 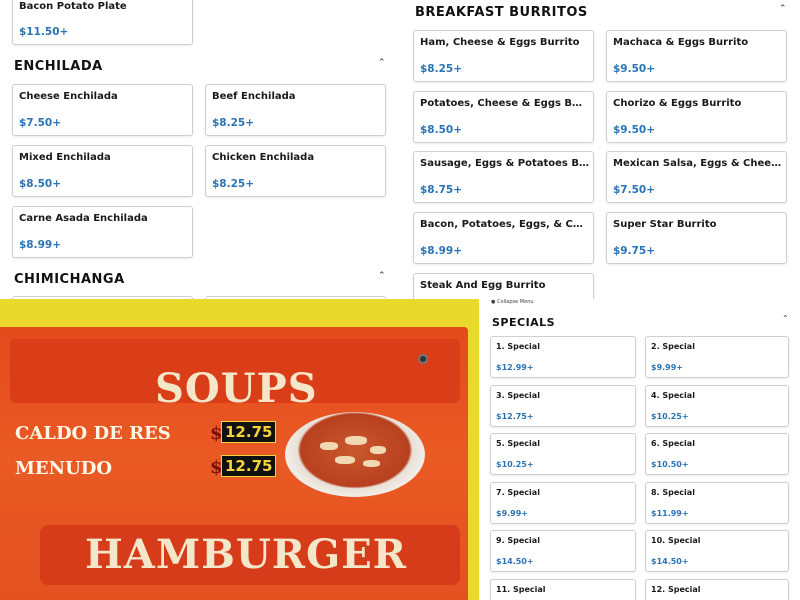 I want to click on item-name: Bacon Potato Plate, so click(x=73, y=6).